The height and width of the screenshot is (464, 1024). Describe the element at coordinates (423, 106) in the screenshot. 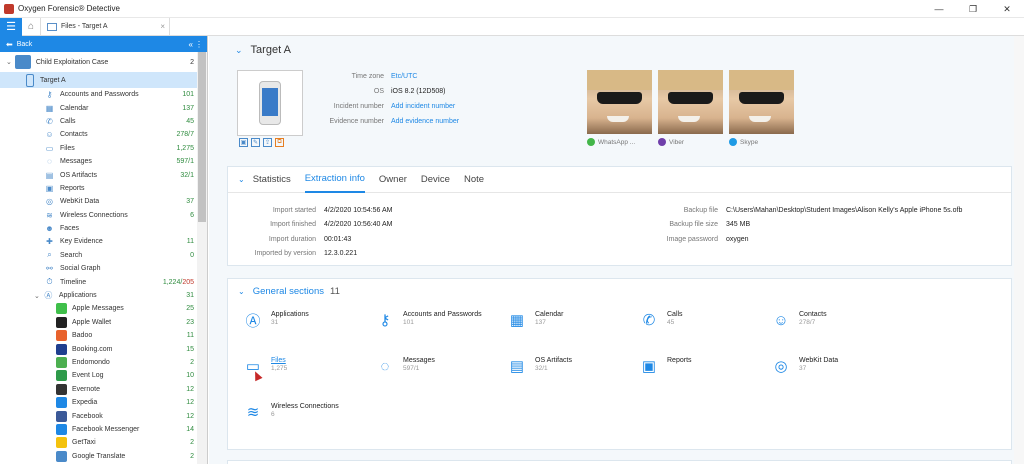

I see `info-link: Add incident number` at that location.